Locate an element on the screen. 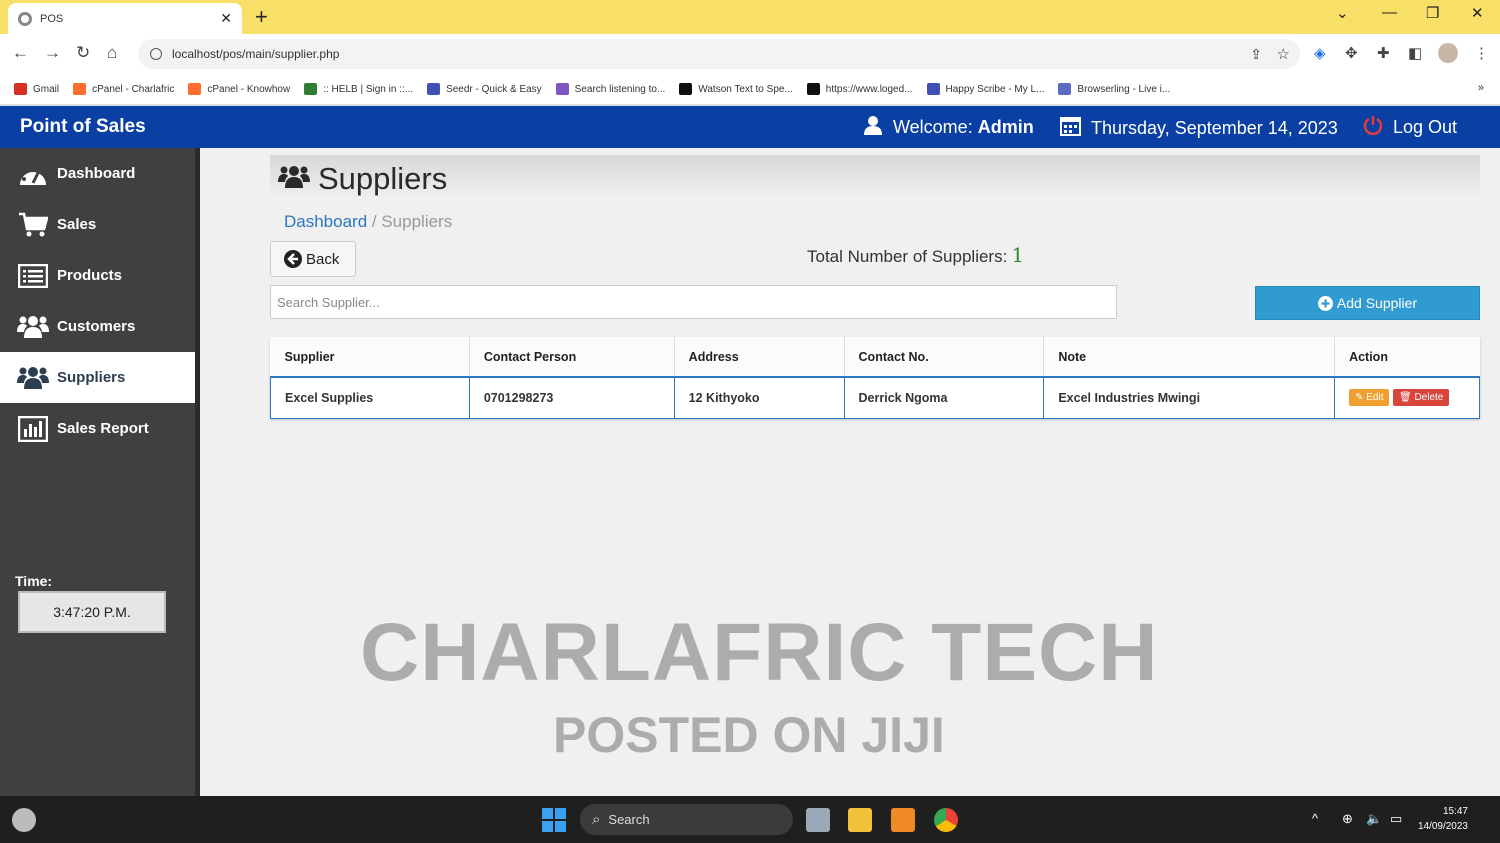  weather-icon is located at coordinates (24, 820).